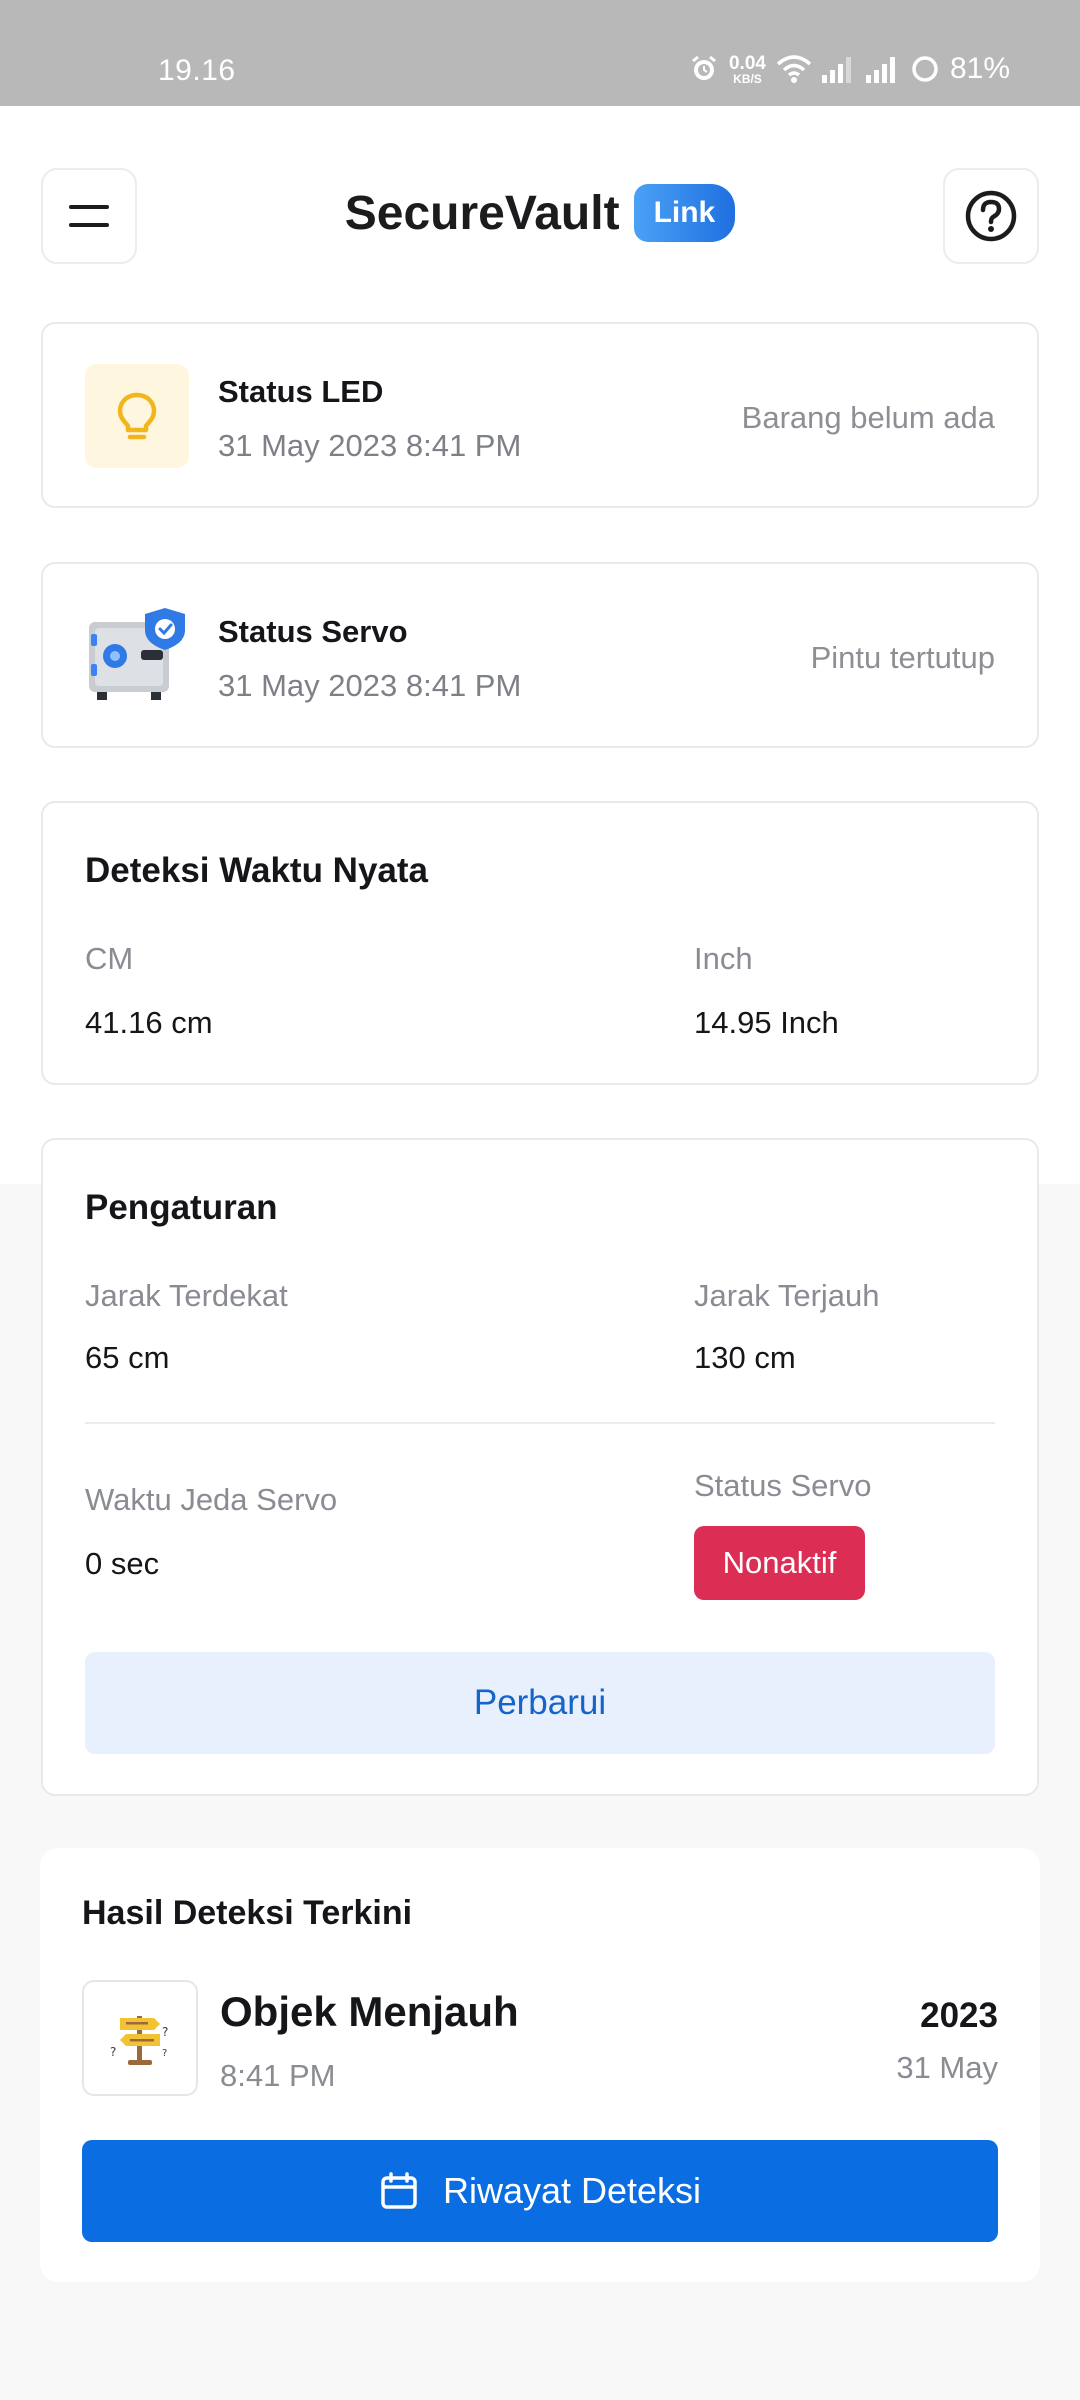 This screenshot has height=2400, width=1080. What do you see at coordinates (278, 2075) in the screenshot?
I see `result-time: 8:41 PM` at bounding box center [278, 2075].